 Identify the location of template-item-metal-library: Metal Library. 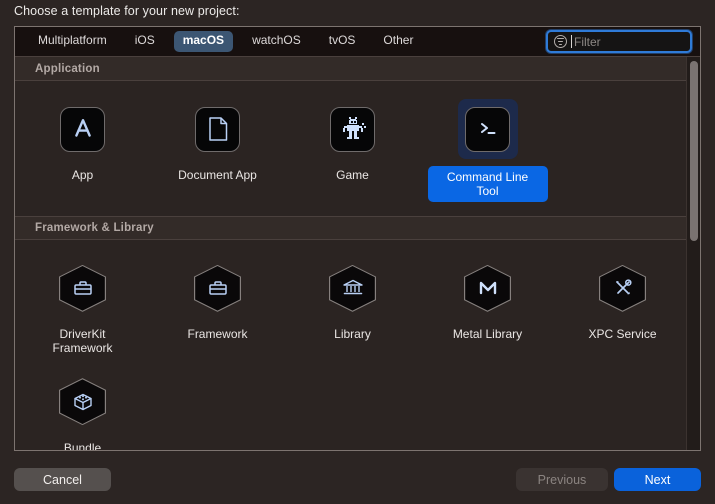
(487, 310).